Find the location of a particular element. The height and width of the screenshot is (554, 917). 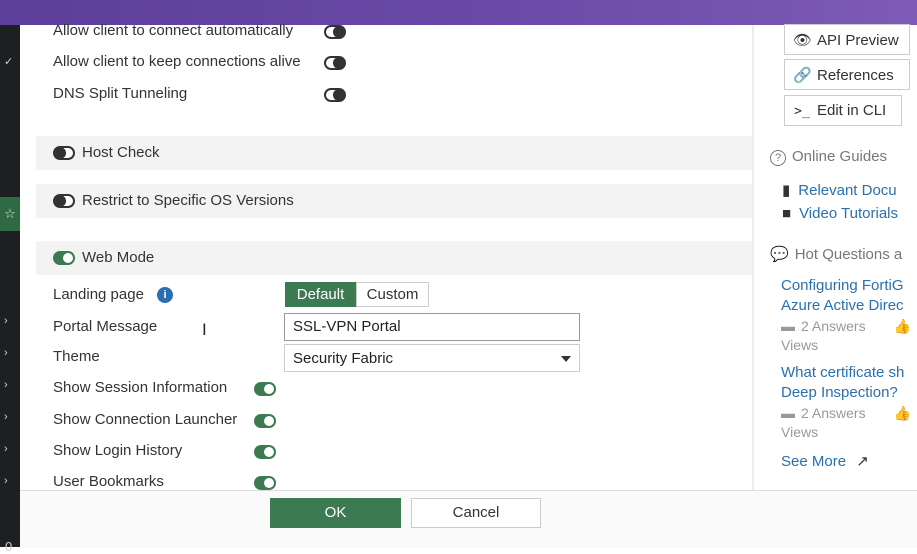

theme-select: Security Fabric is located at coordinates (432, 358).